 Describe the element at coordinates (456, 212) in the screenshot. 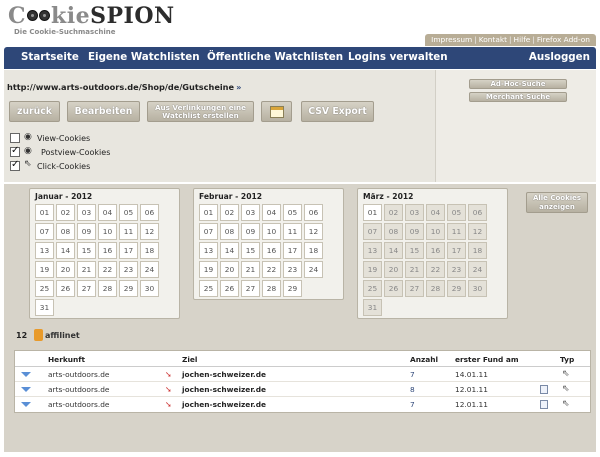

I see `calendar-day: 05` at that location.